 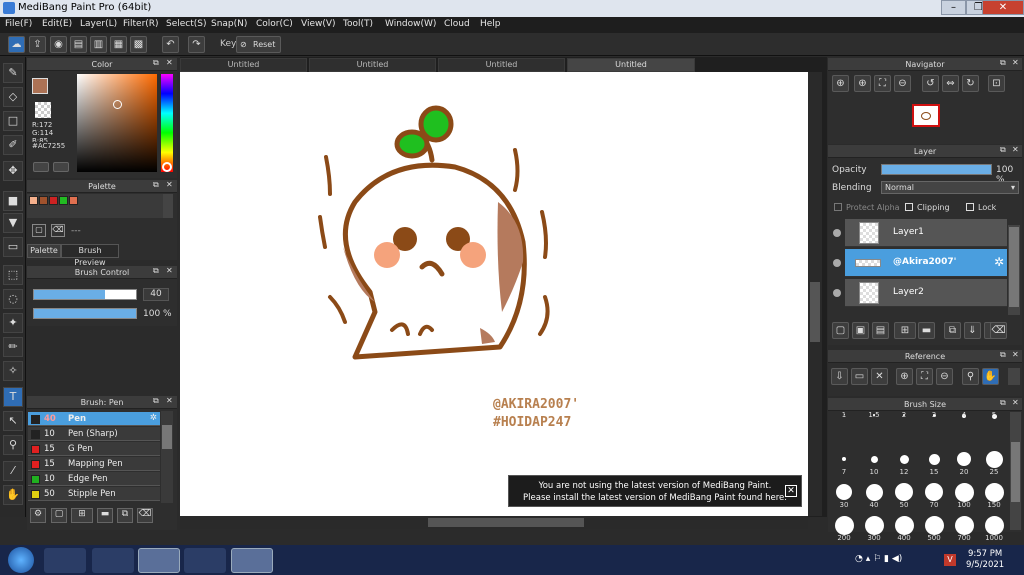 I want to click on brush-size-cell: 10, so click(x=874, y=460).